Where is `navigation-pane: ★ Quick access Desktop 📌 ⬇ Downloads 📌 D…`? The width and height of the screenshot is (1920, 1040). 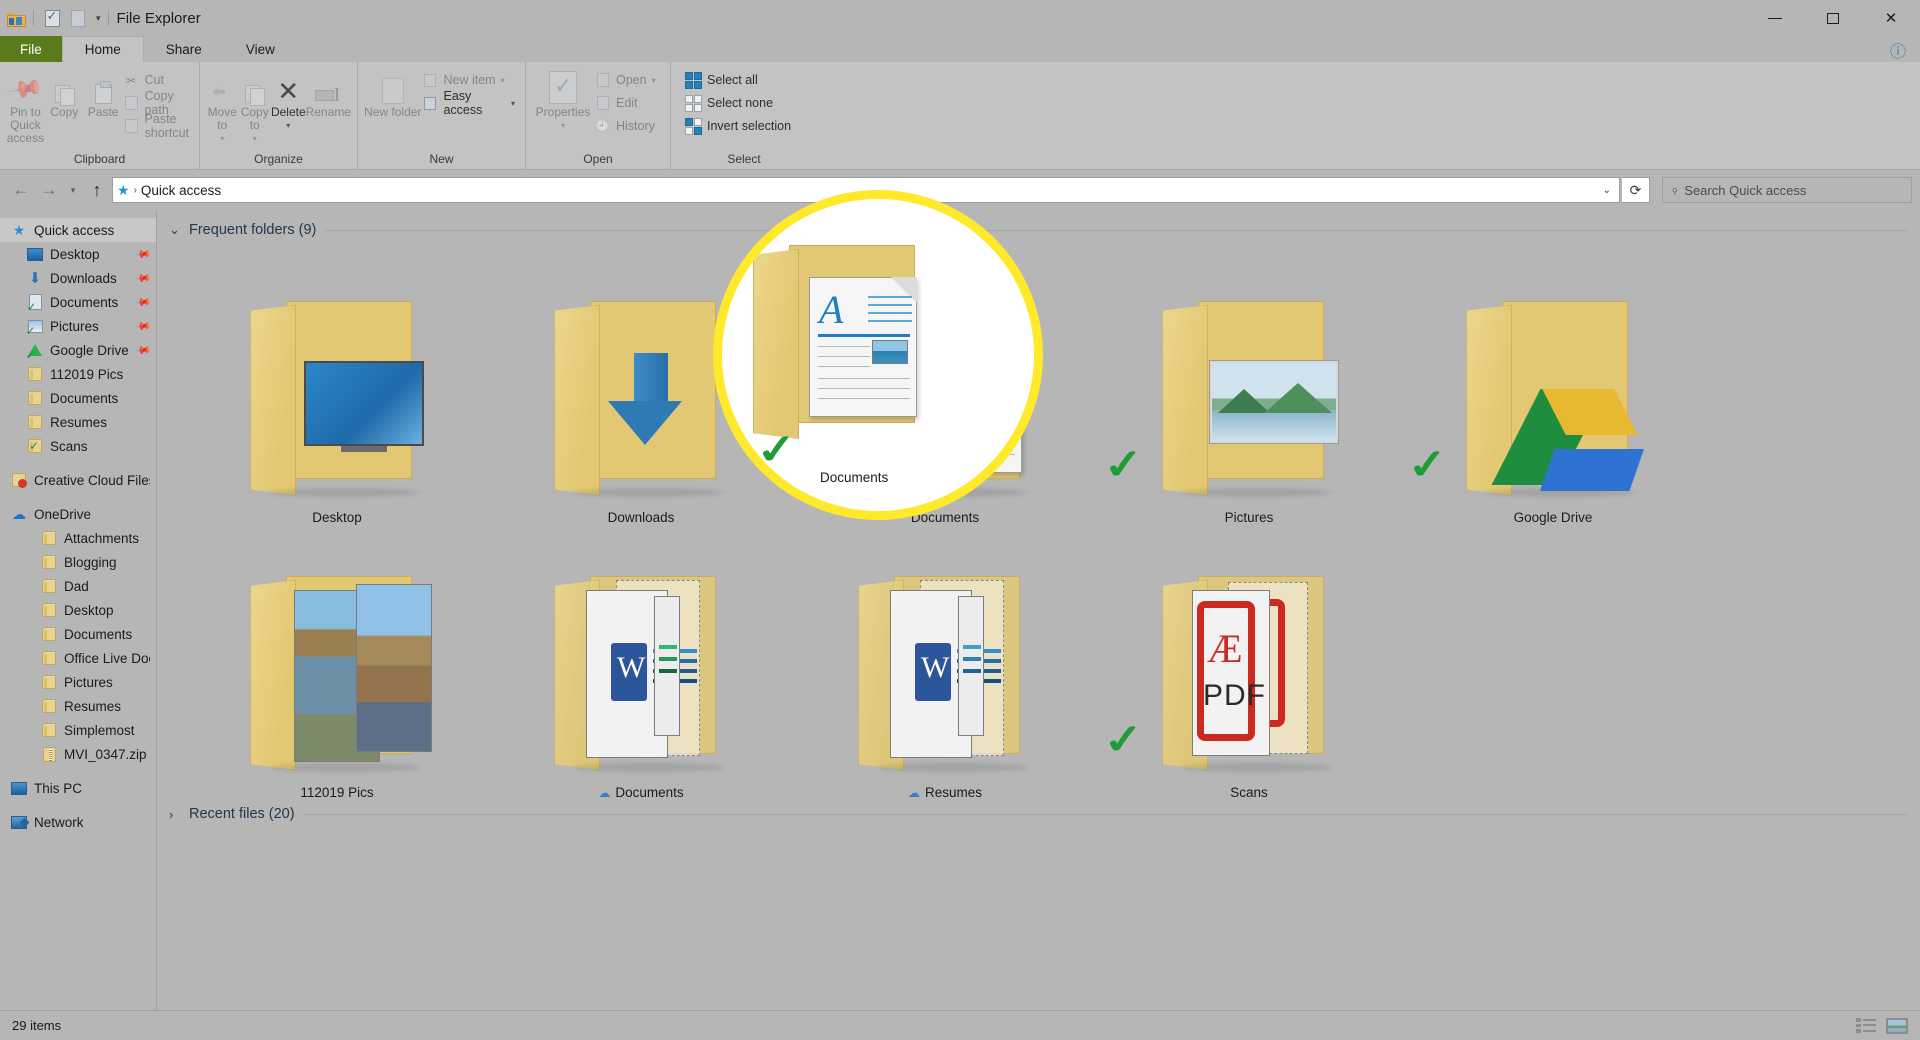
navigation-pane: ★ Quick access Desktop 📌 ⬇ Downloads 📌 D… is located at coordinates (78, 610).